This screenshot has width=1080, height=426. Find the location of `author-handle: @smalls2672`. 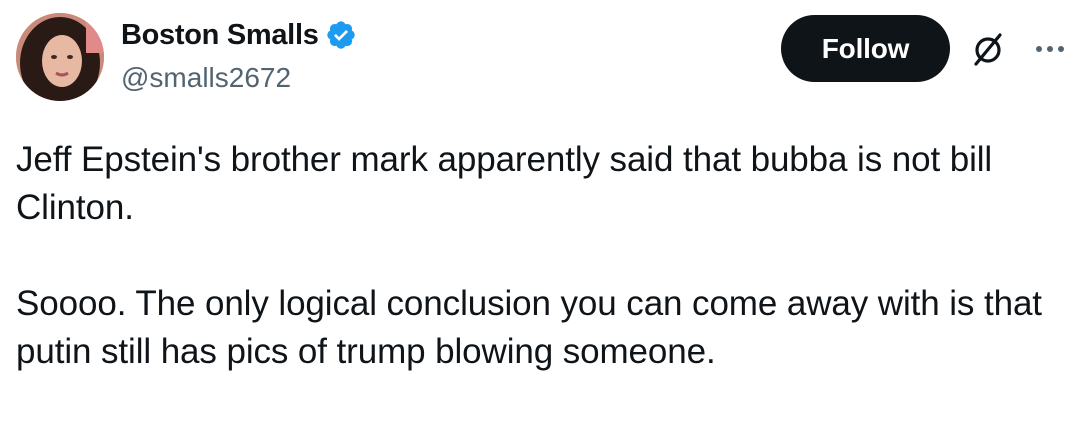

author-handle: @smalls2672 is located at coordinates (206, 78).